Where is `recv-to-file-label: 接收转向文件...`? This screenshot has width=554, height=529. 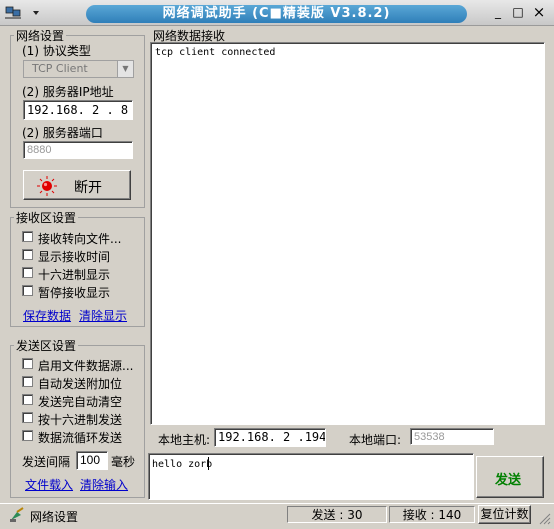
recv-to-file-label: 接收转向文件... is located at coordinates (80, 239).